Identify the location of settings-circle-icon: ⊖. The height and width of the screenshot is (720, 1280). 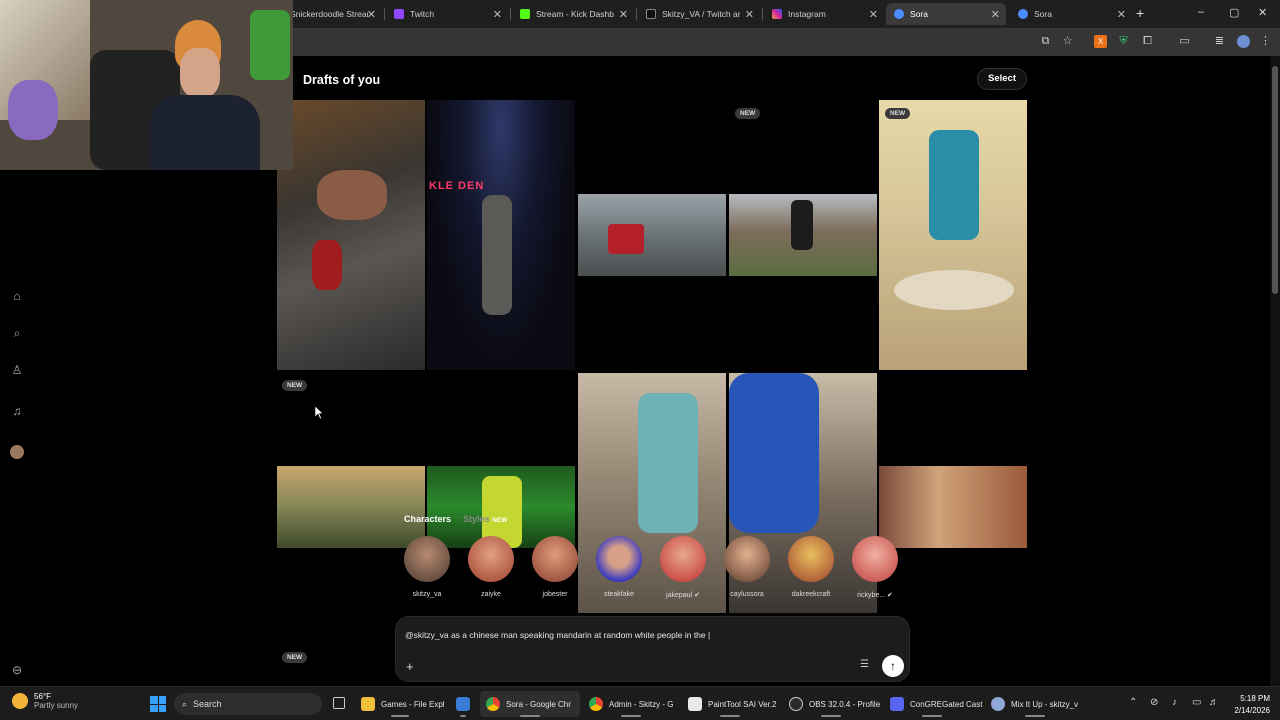
(17, 670).